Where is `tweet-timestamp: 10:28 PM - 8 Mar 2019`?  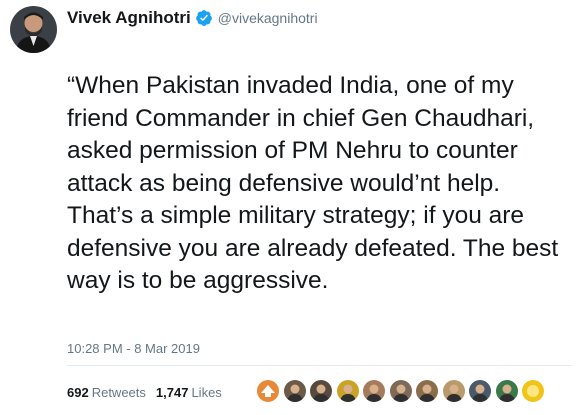 tweet-timestamp: 10:28 PM - 8 Mar 2019 is located at coordinates (133, 348).